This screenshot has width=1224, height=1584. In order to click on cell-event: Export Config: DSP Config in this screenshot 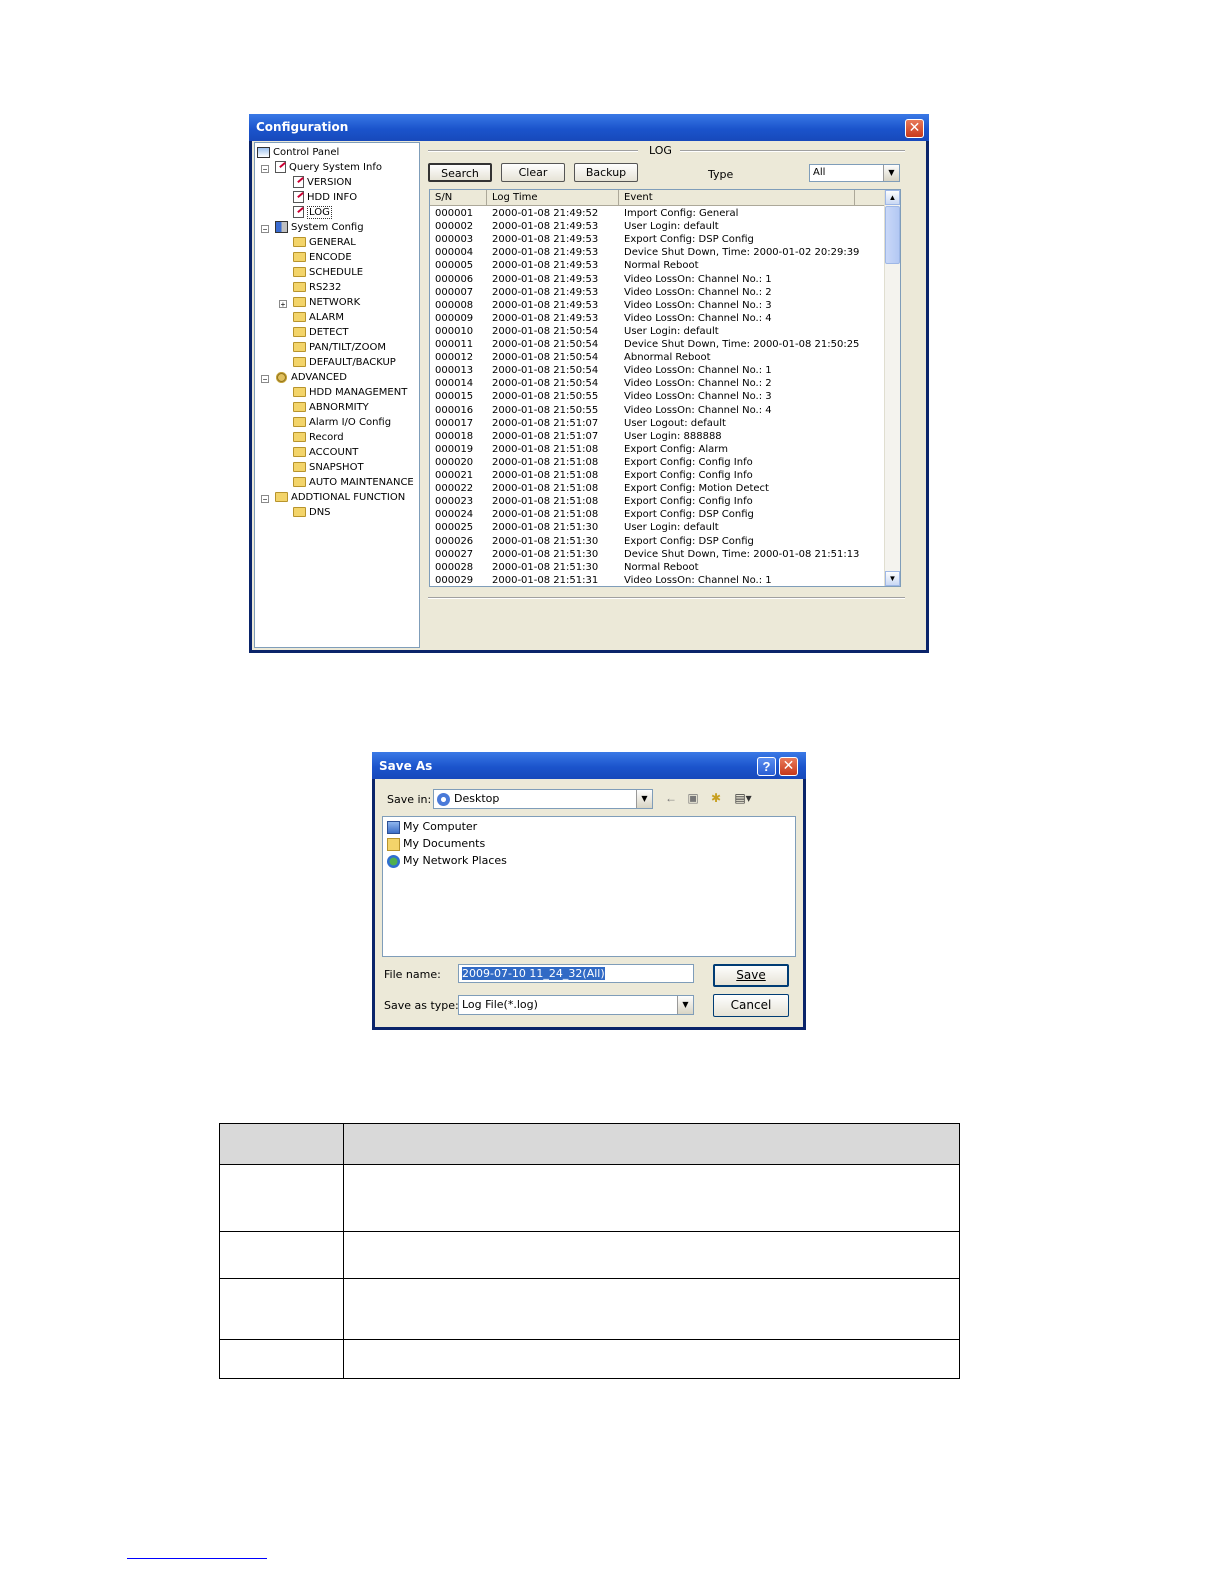, I will do `click(689, 240)`.